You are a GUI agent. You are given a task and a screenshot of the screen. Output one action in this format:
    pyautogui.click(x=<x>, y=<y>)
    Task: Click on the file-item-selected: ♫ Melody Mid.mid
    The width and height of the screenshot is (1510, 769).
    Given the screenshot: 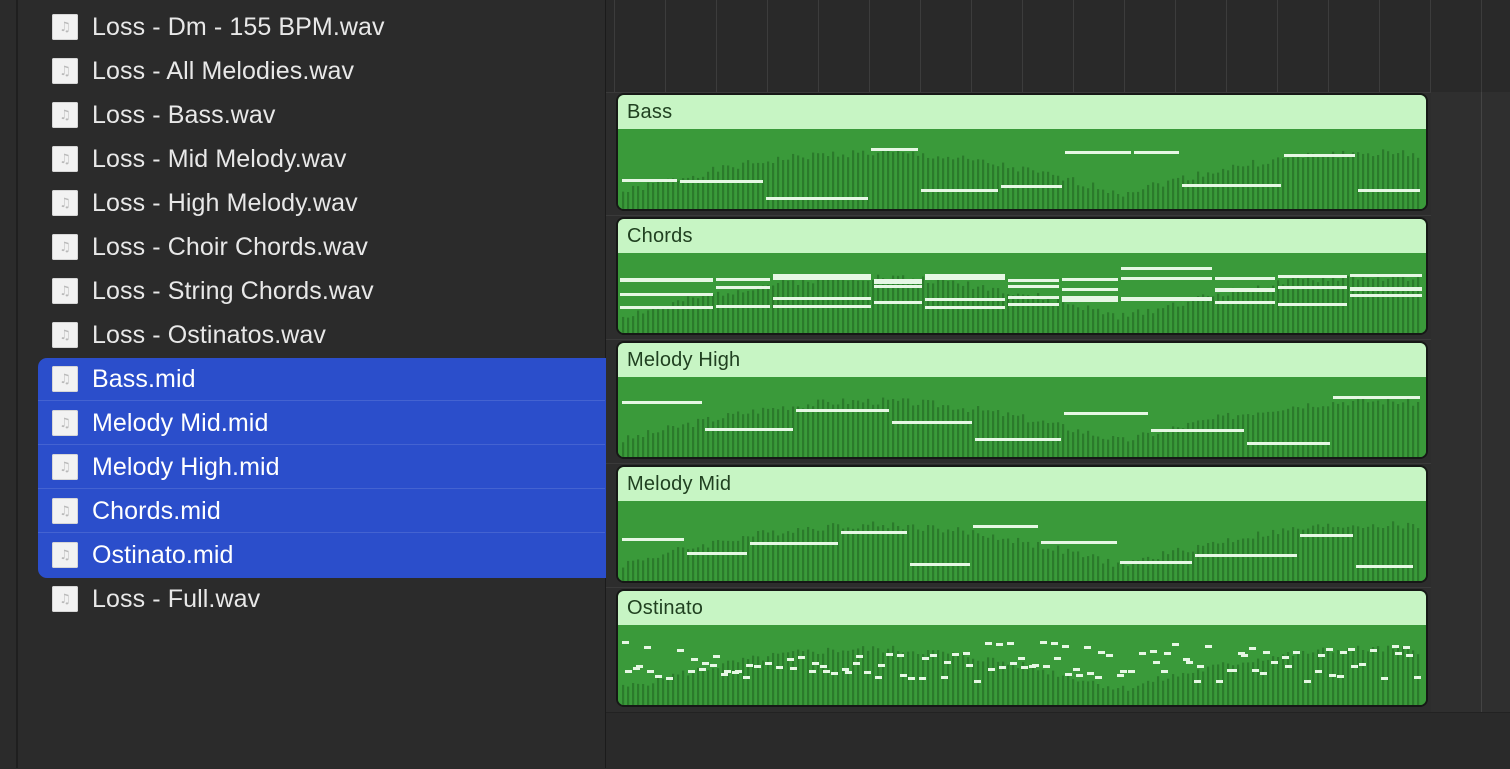 What is the action you would take?
    pyautogui.click(x=321, y=423)
    